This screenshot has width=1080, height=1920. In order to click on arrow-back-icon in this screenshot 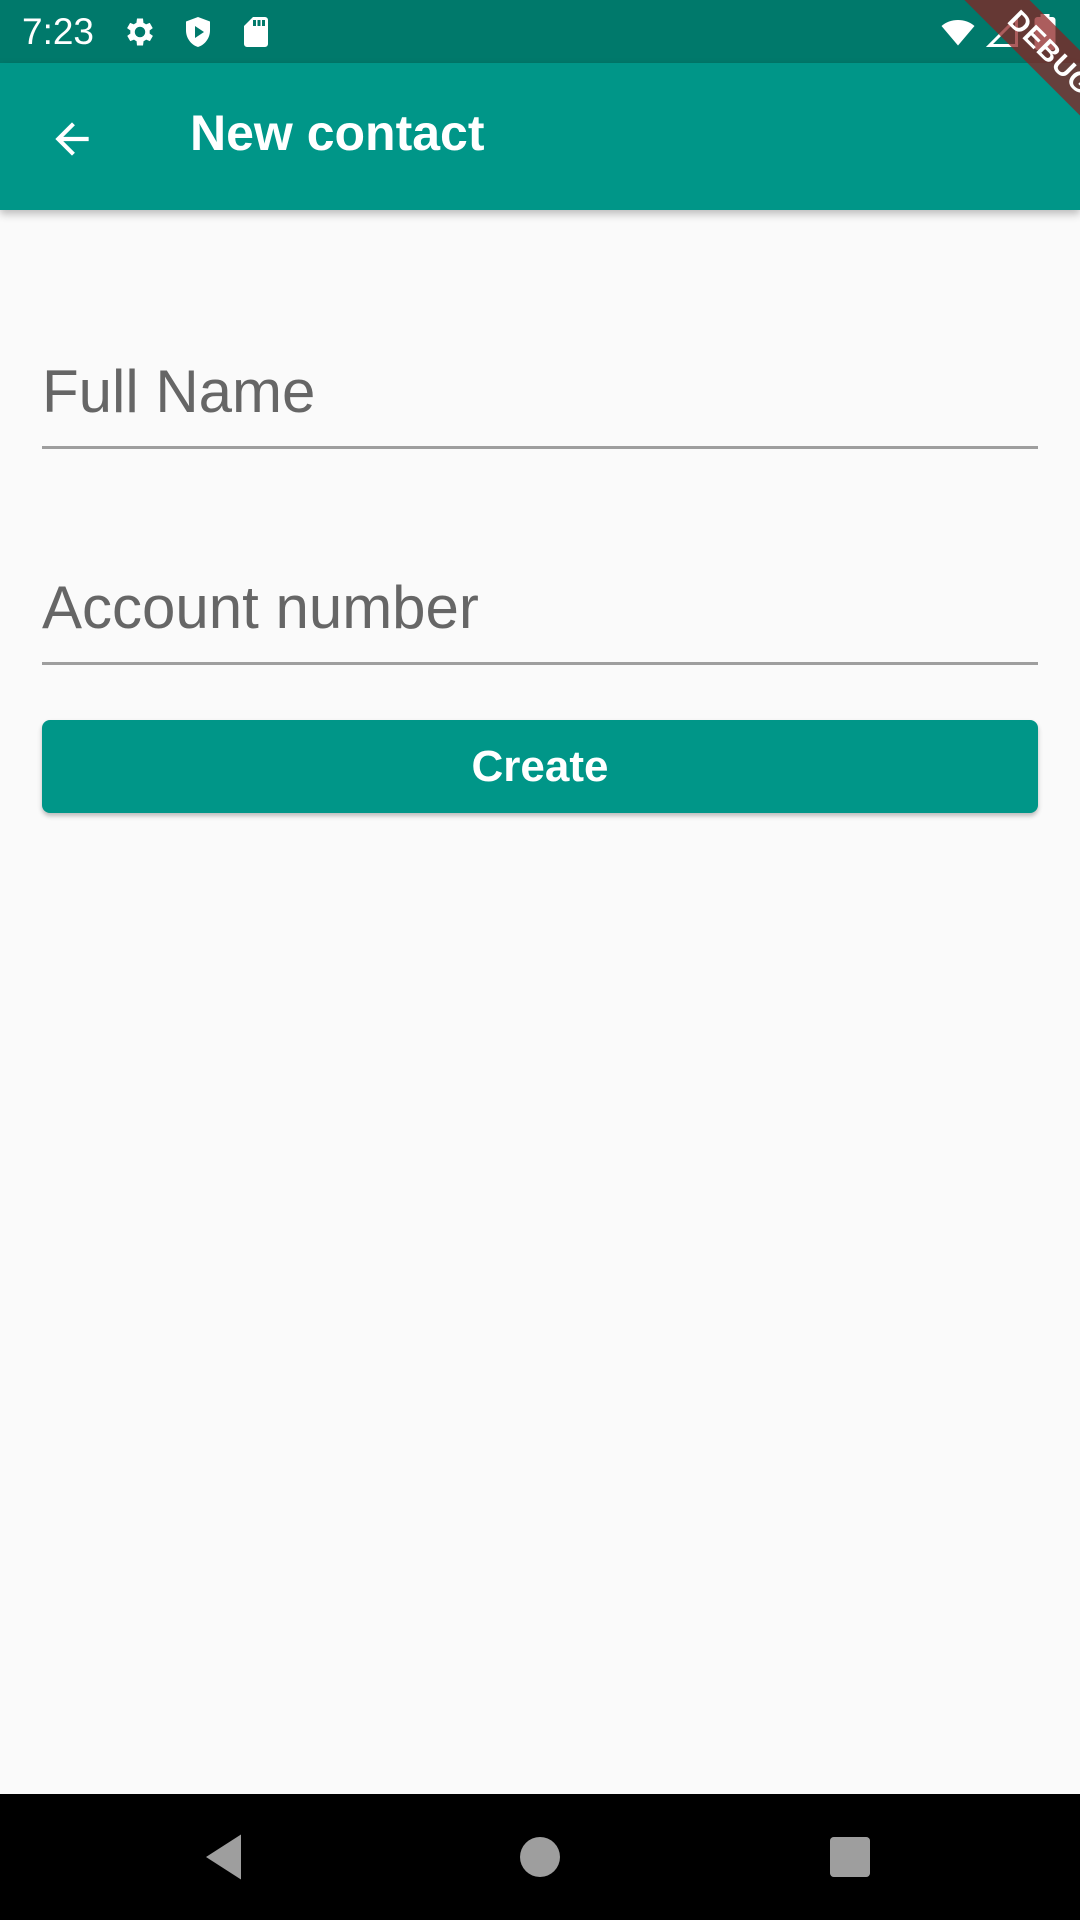, I will do `click(72, 139)`.